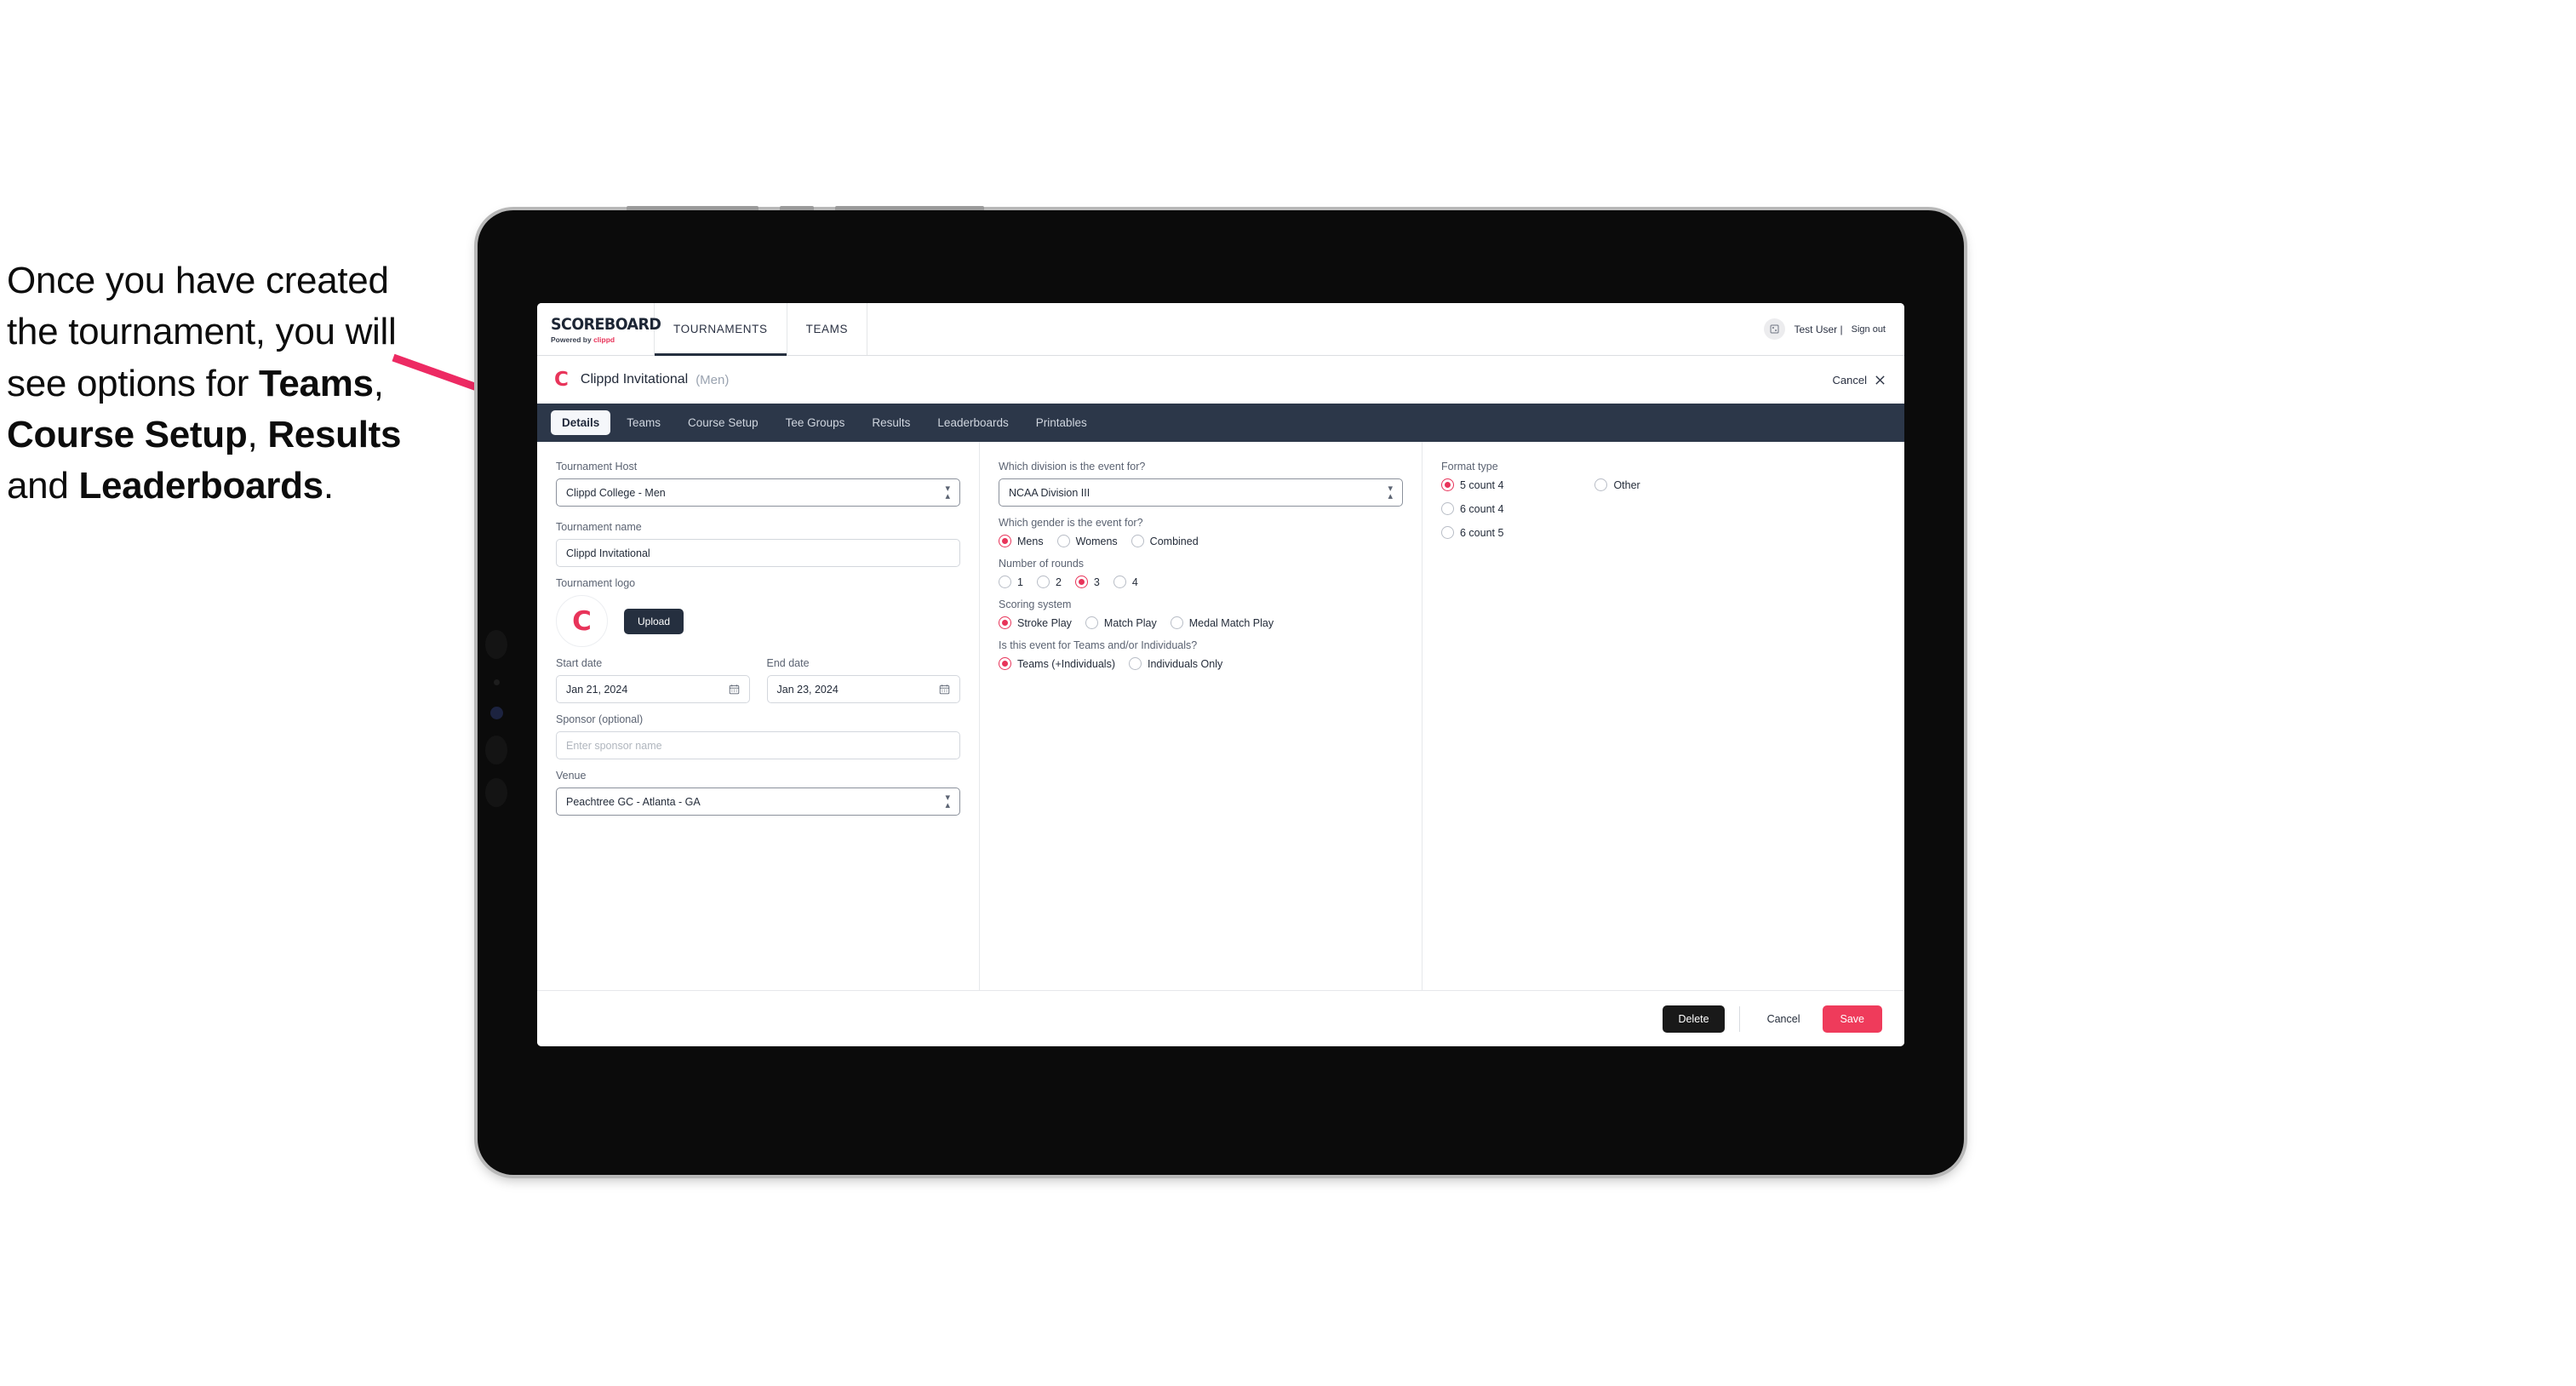  What do you see at coordinates (1201, 582) in the screenshot?
I see `rounds-radio-group: 1 2 3 4` at bounding box center [1201, 582].